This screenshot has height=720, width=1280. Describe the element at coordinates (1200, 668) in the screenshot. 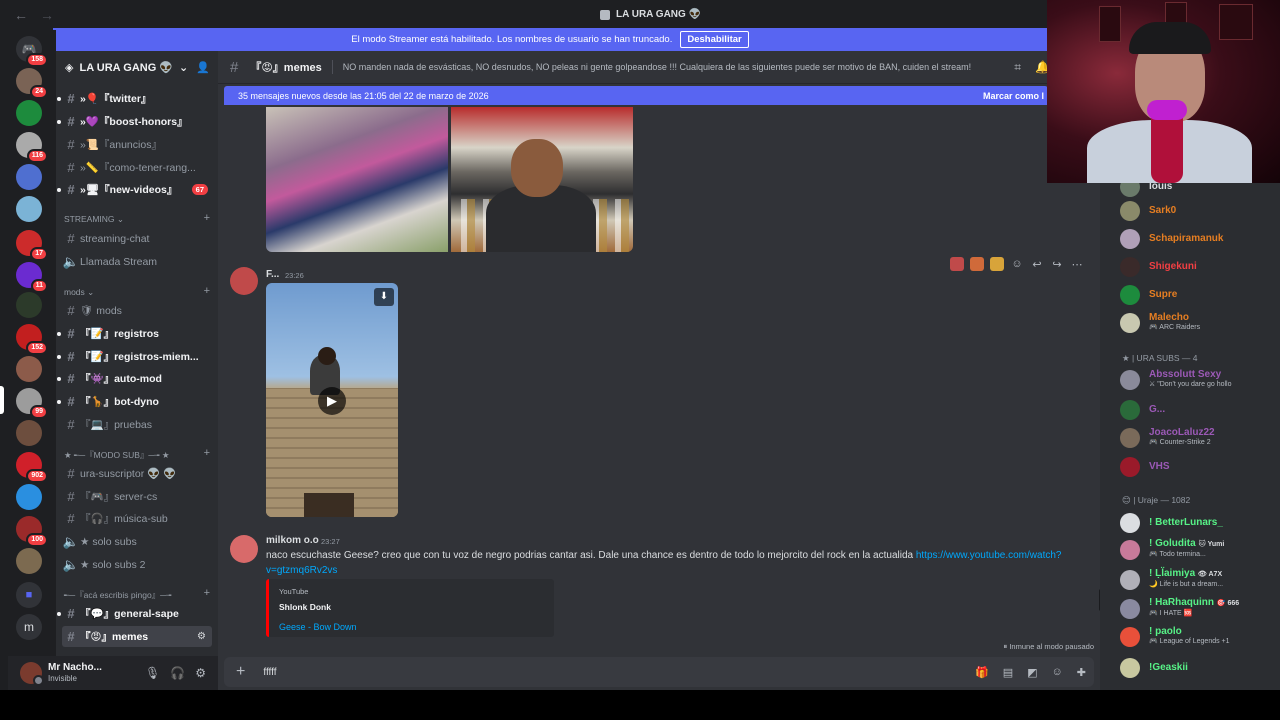

I see `member-item: !Geaskii` at that location.